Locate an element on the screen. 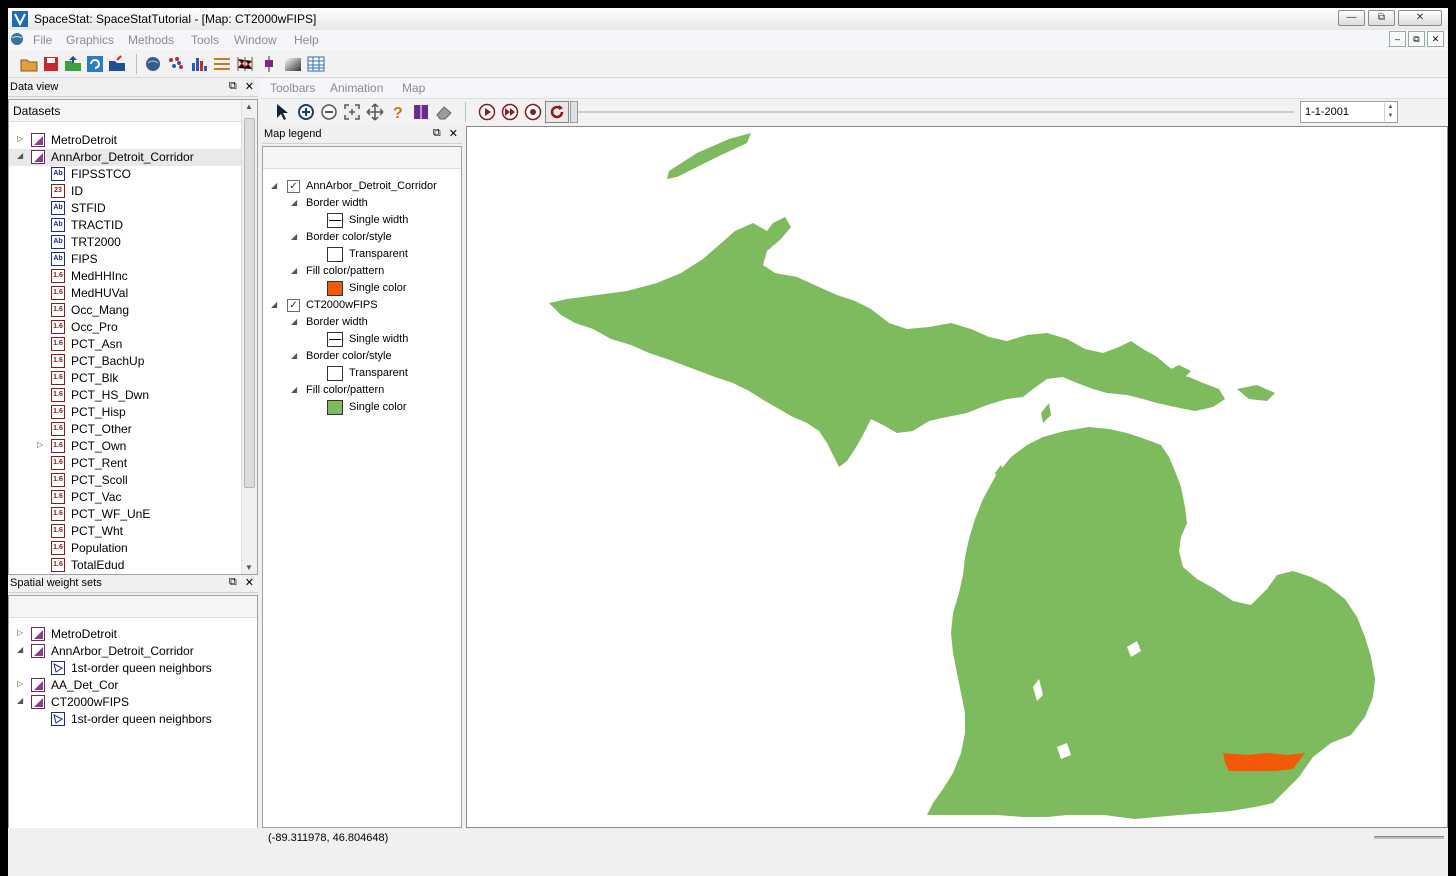 This screenshot has width=1456, height=876. timeline-slider-handle is located at coordinates (574, 112).